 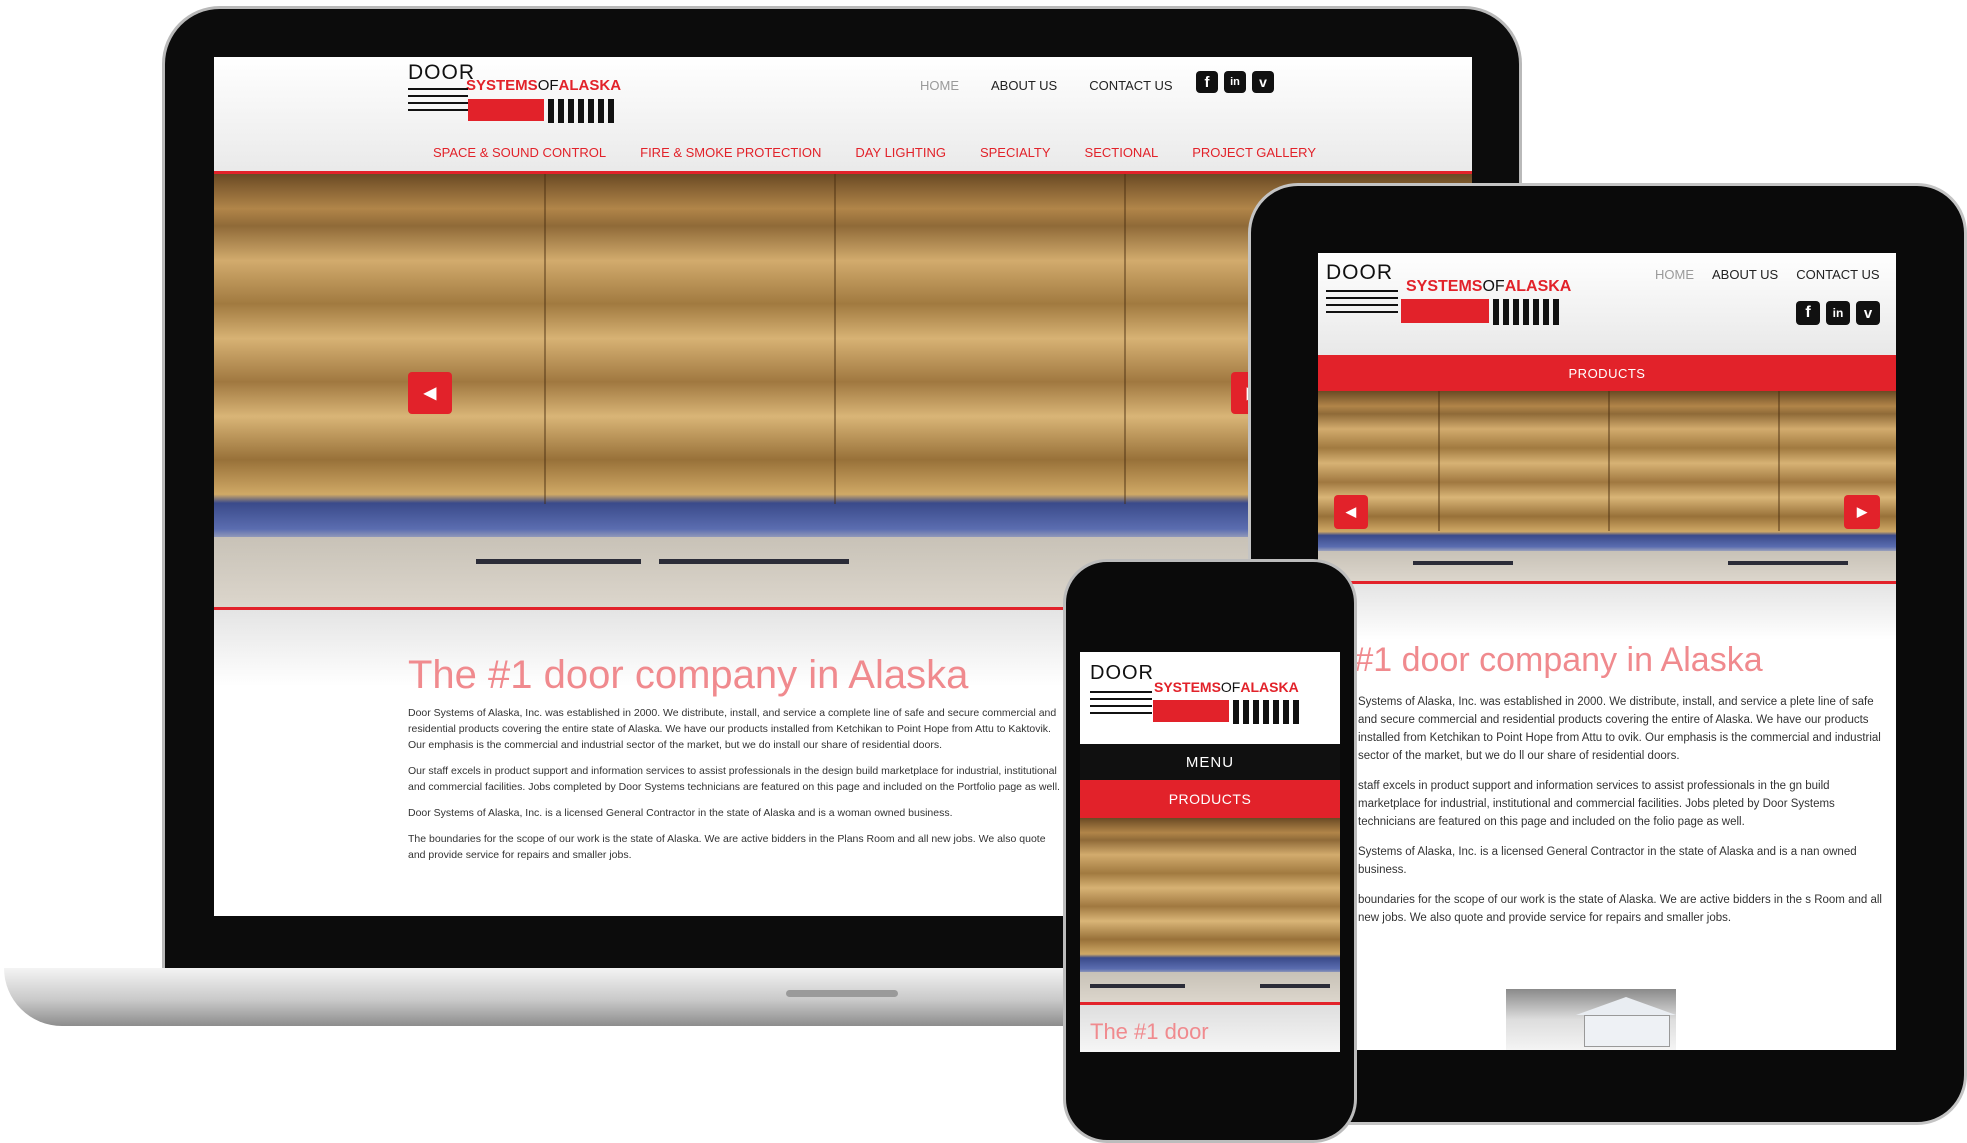 I want to click on gym-floor, so click(x=1607, y=566).